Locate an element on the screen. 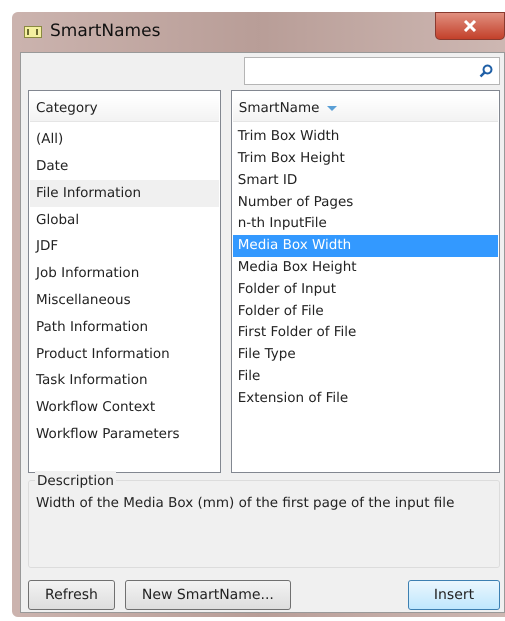  close-button is located at coordinates (470, 26).